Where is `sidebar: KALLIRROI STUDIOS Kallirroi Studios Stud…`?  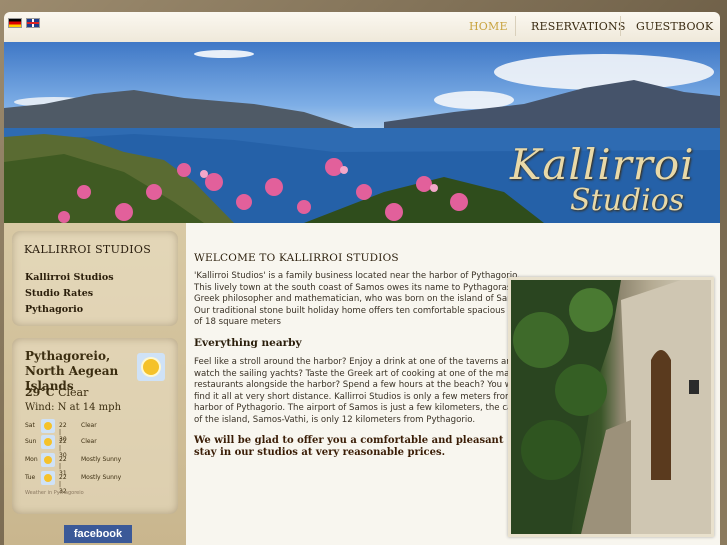 sidebar: KALLIRROI STUDIOS Kallirroi Studios Stud… is located at coordinates (95, 384).